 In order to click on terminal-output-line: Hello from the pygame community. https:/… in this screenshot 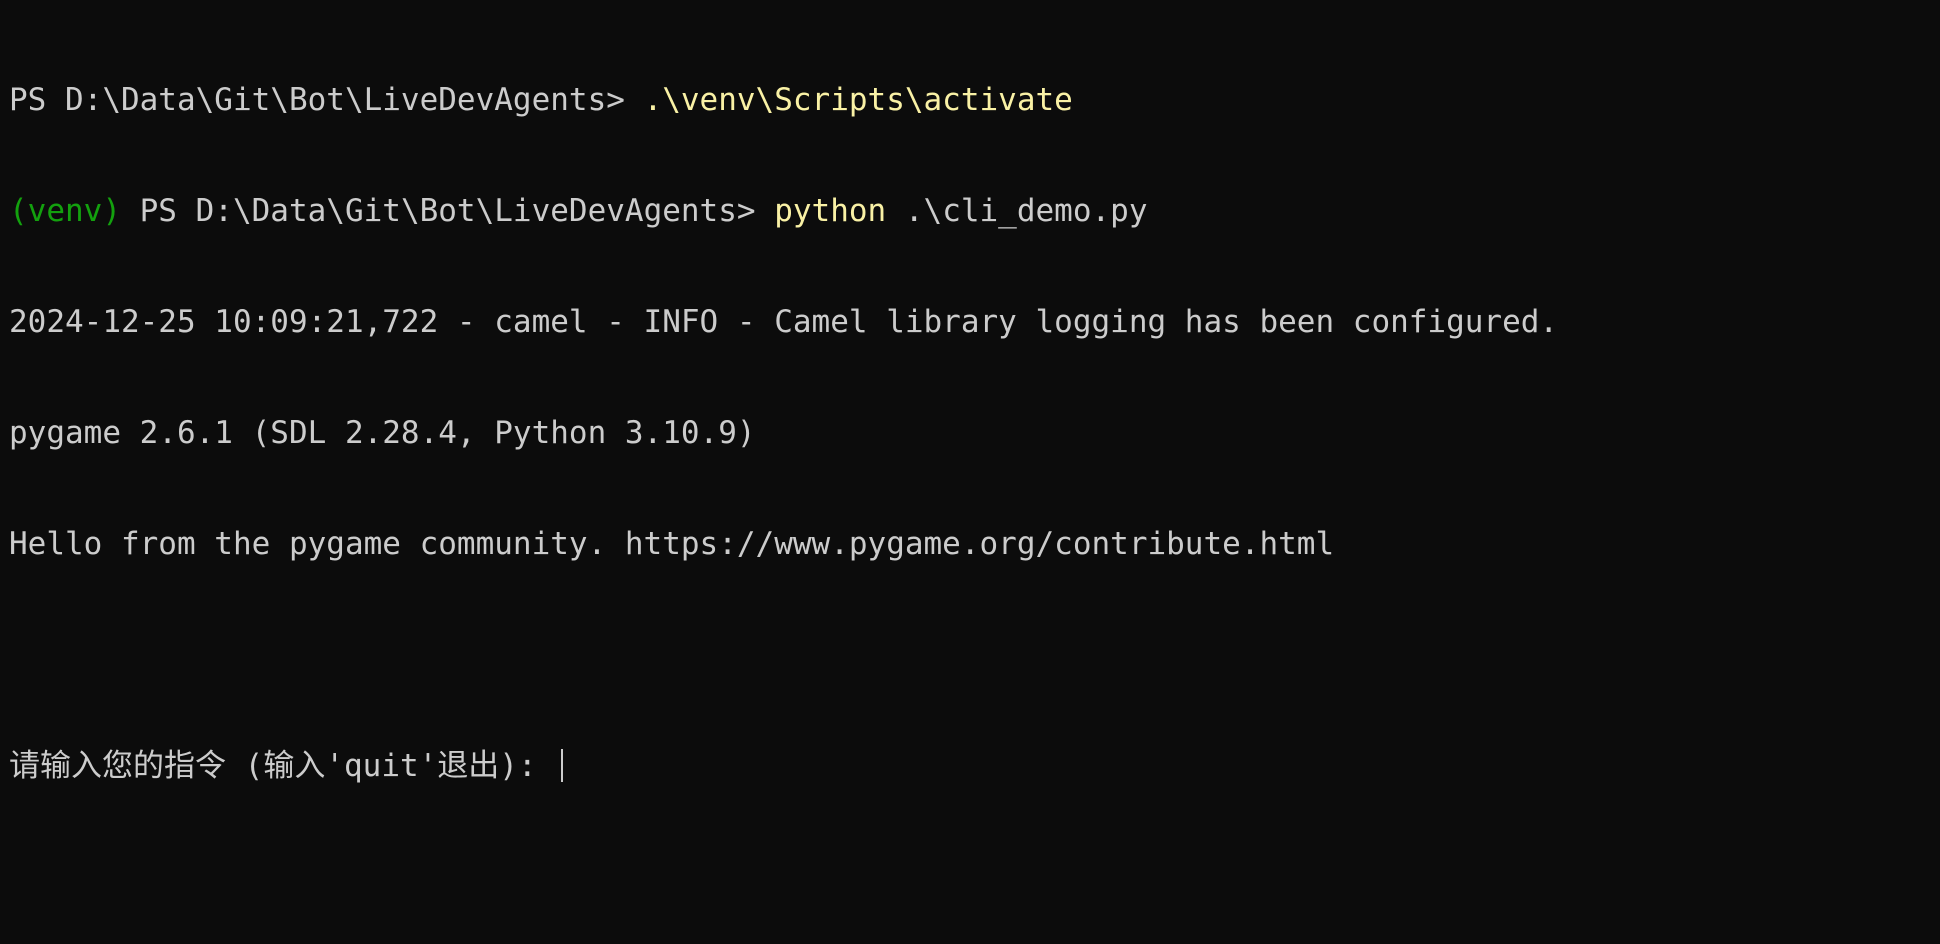, I will do `click(672, 544)`.